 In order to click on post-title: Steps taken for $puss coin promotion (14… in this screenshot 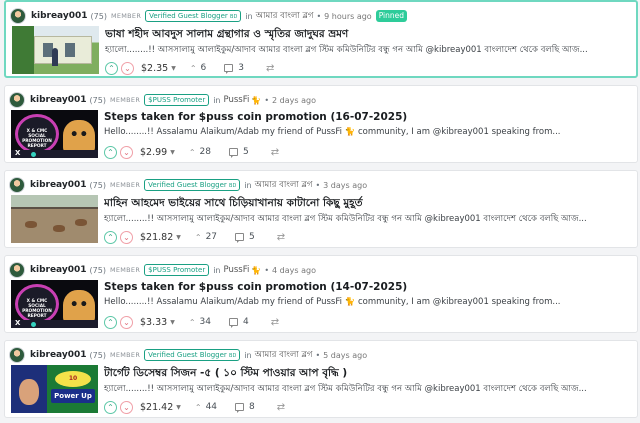, I will do `click(369, 287)`.